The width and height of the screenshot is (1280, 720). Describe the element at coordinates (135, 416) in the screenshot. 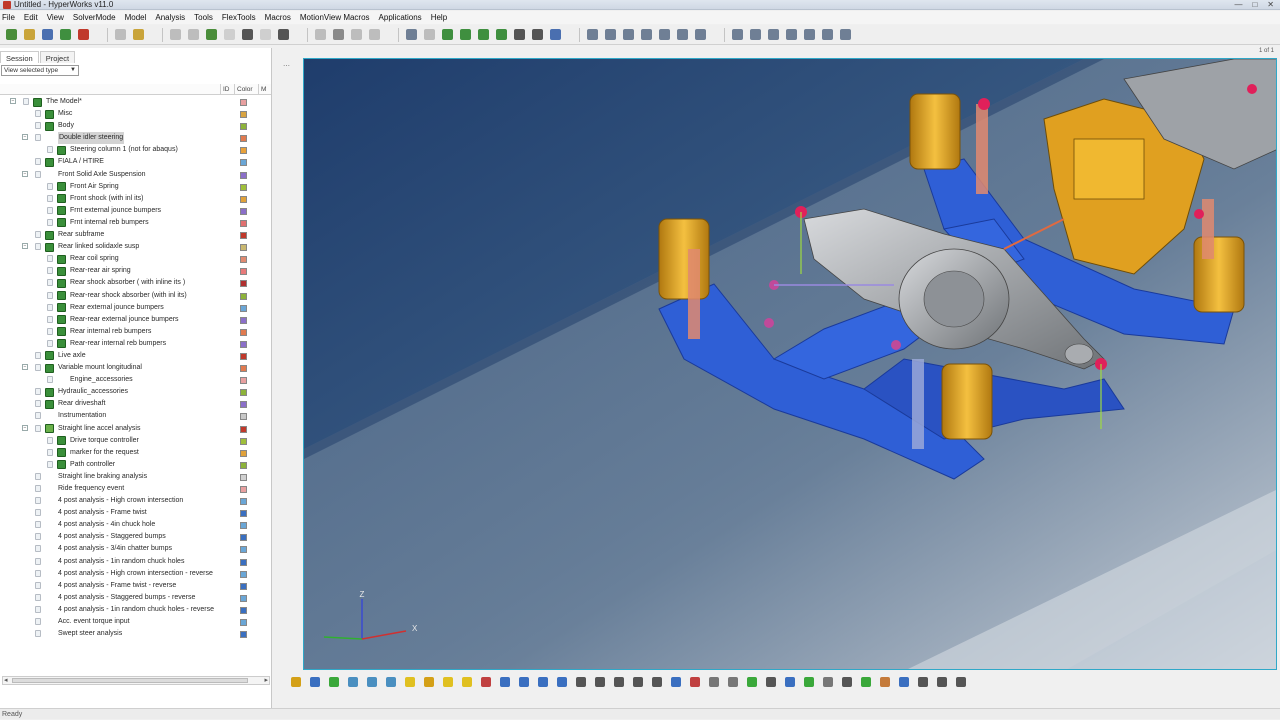

I see `tree-row: Instrumentation` at that location.